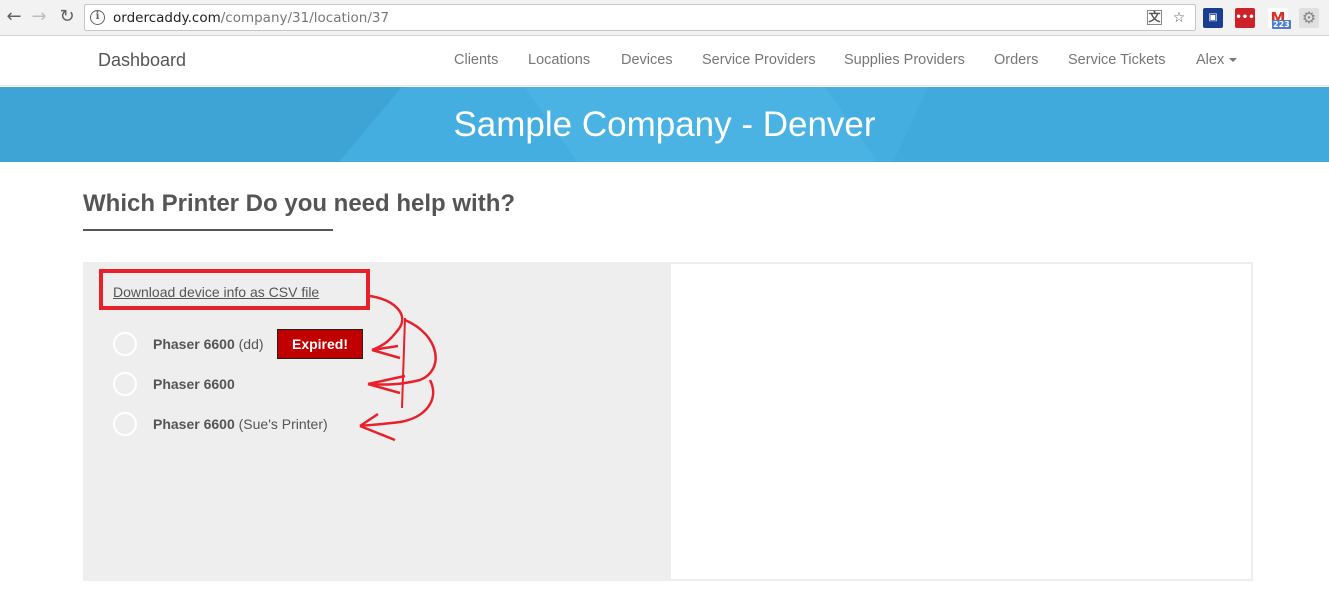 The height and width of the screenshot is (611, 1329). I want to click on nav-service-providers: Service Providers, so click(759, 60).